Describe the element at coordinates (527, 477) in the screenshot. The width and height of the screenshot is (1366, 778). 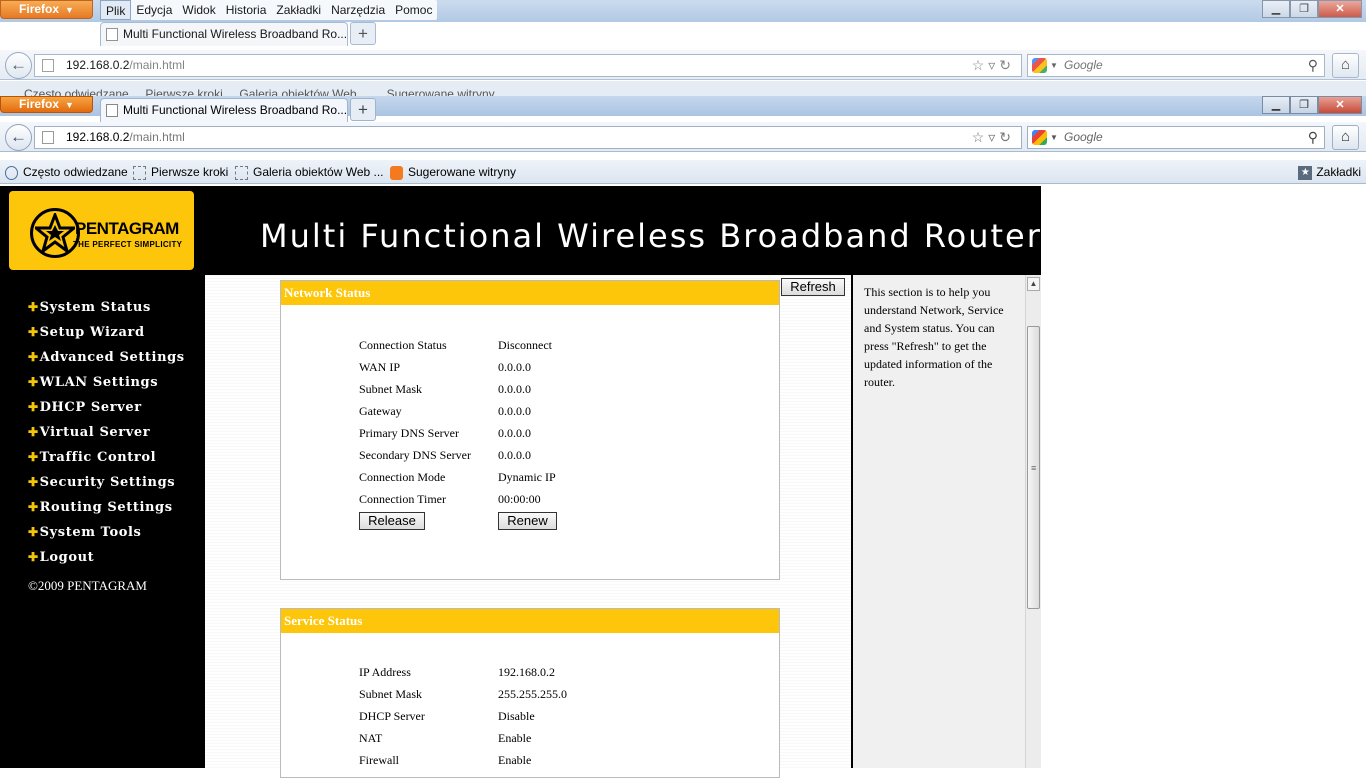
I see `value-connection-mode: Dynamic IP` at that location.